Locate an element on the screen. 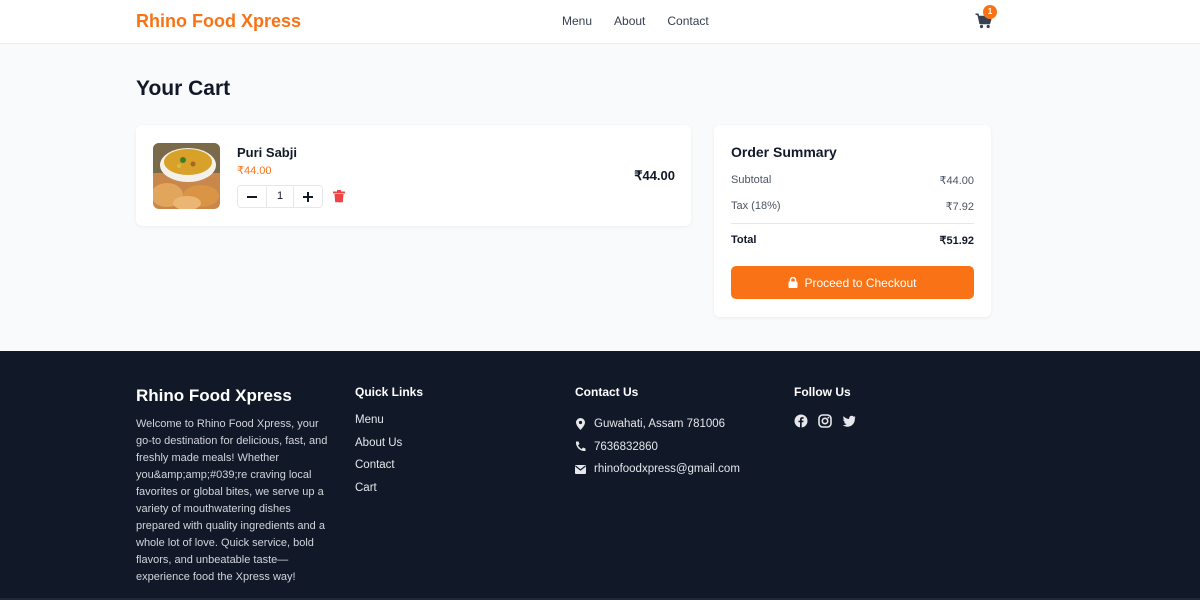 This screenshot has width=1200, height=600. plus-icon is located at coordinates (308, 196).